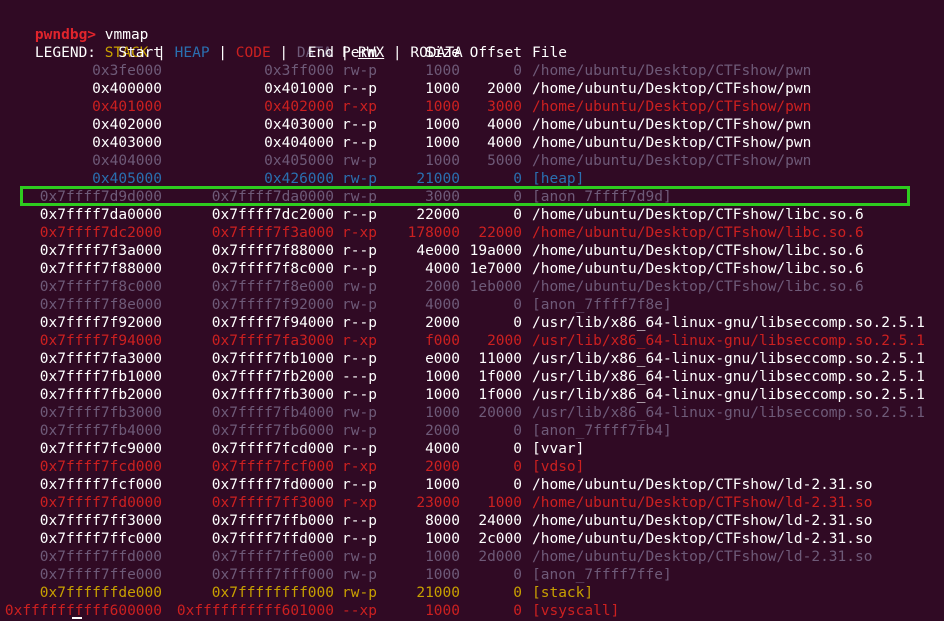 The height and width of the screenshot is (621, 944). Describe the element at coordinates (272, 359) in the screenshot. I see `cell-end: 0x7ffff7fb1000` at that location.